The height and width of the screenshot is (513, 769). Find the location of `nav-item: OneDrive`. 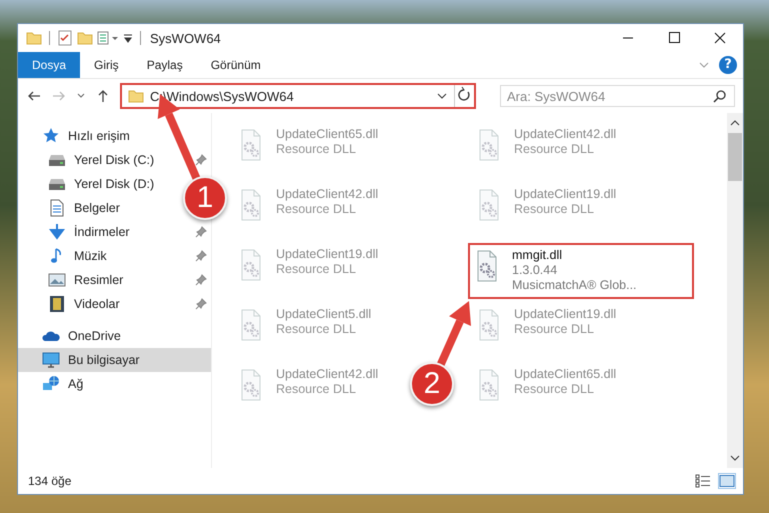

nav-item: OneDrive is located at coordinates (94, 336).